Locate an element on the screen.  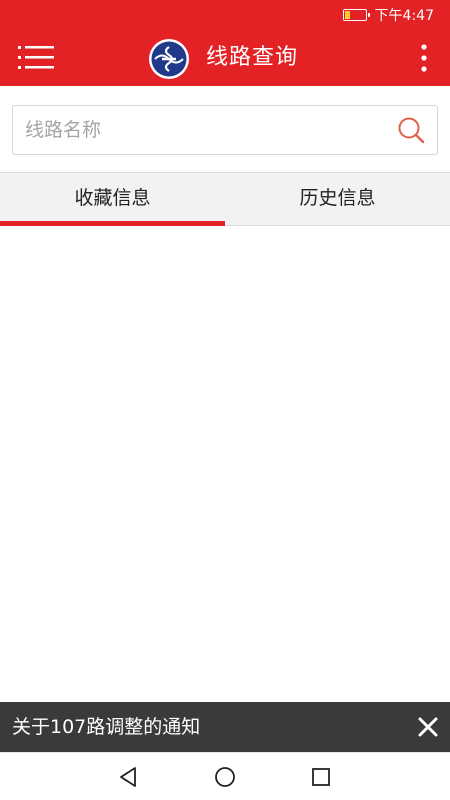
route-search-input is located at coordinates (198, 130).